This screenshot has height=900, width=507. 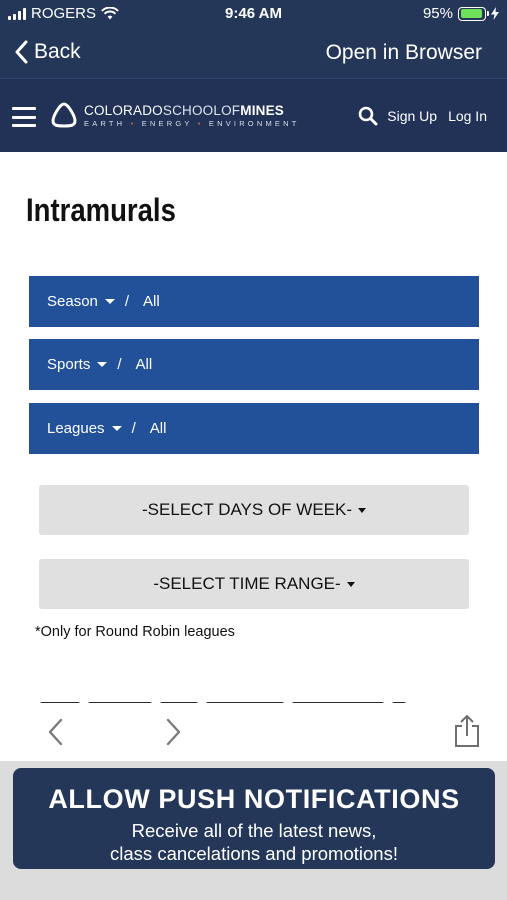 What do you see at coordinates (254, 364) in the screenshot?
I see `sports-filter: Sports / All` at bounding box center [254, 364].